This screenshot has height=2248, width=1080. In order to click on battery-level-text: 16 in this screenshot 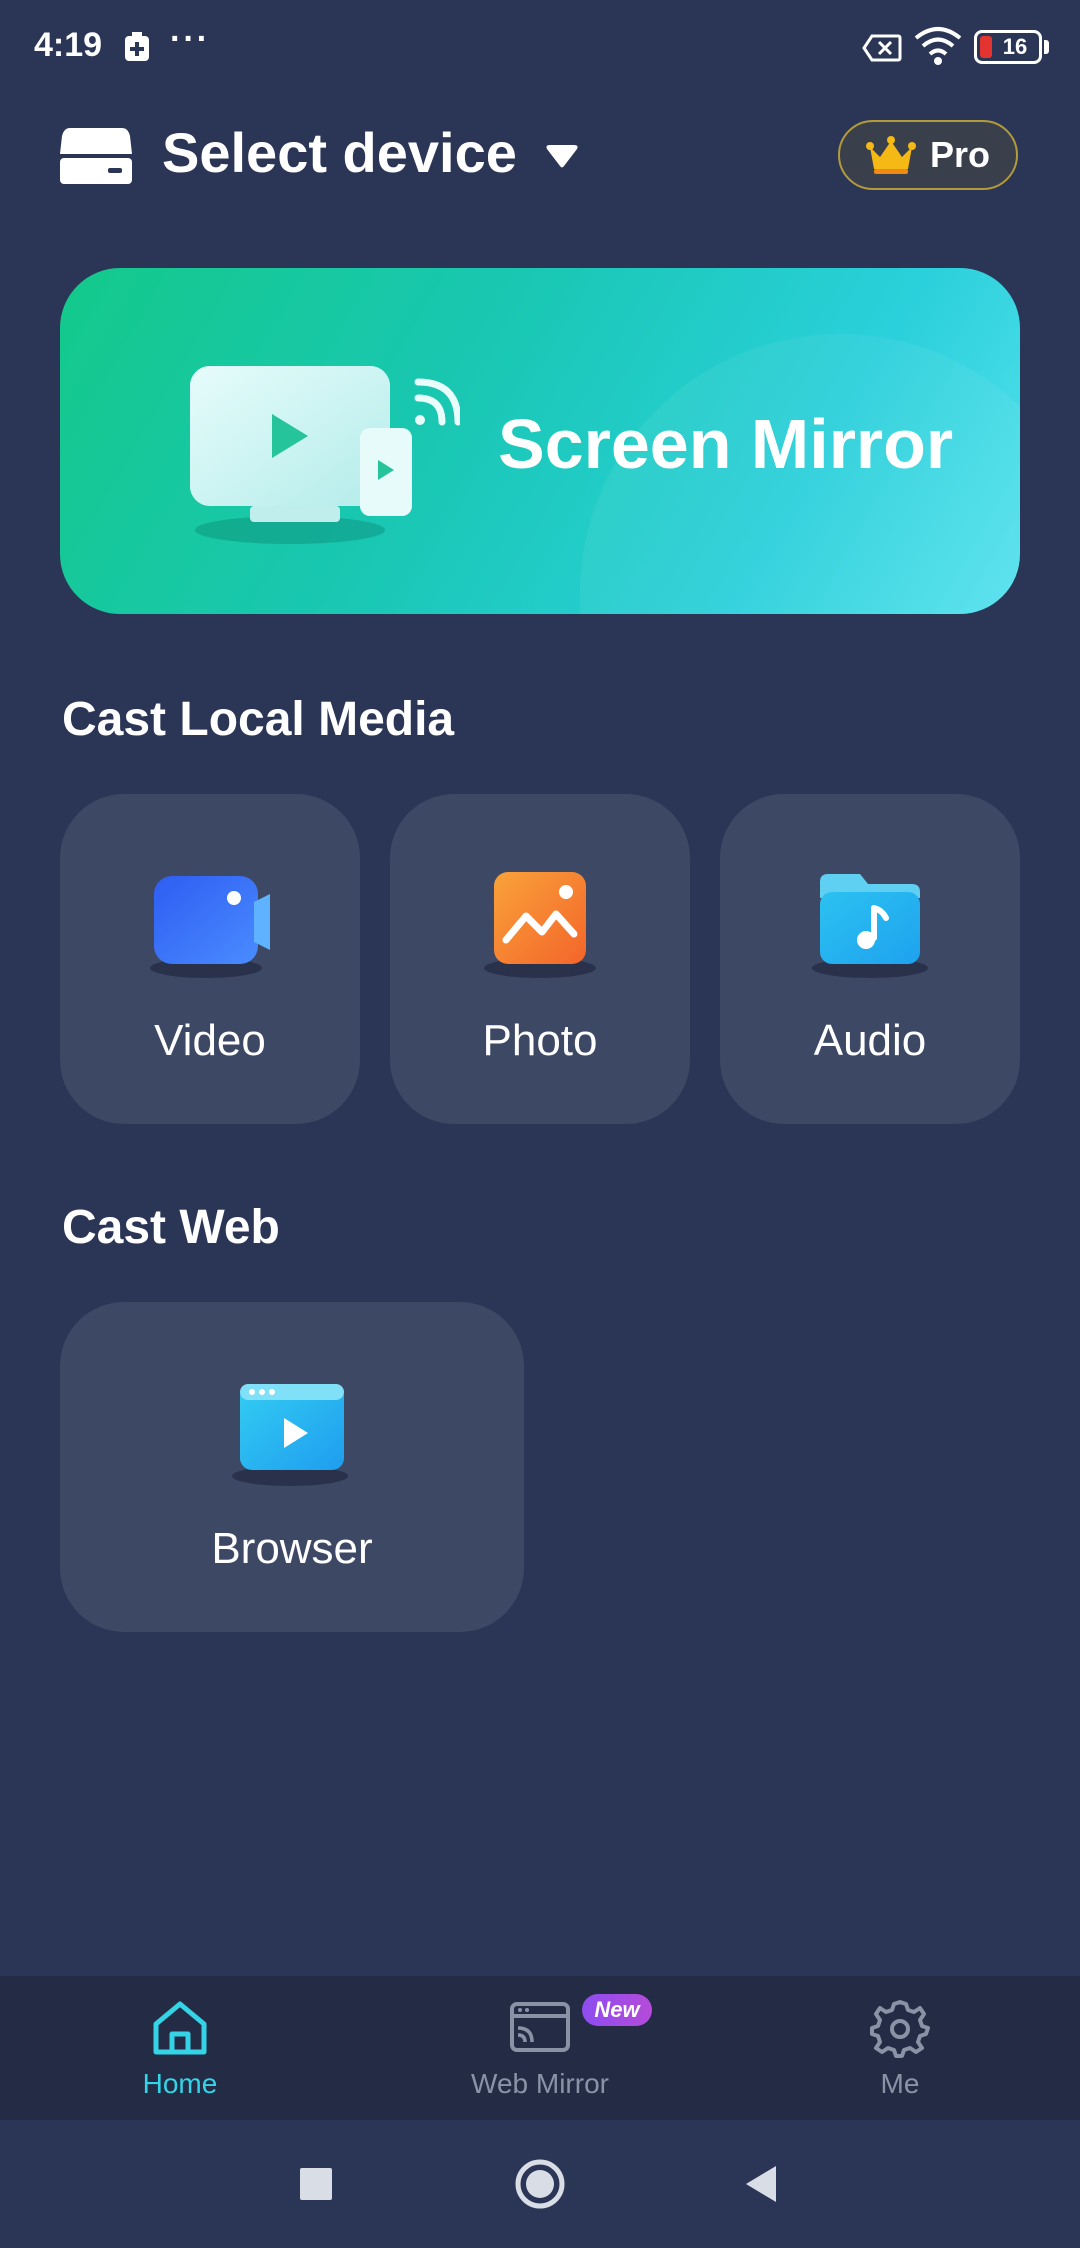, I will do `click(1015, 46)`.